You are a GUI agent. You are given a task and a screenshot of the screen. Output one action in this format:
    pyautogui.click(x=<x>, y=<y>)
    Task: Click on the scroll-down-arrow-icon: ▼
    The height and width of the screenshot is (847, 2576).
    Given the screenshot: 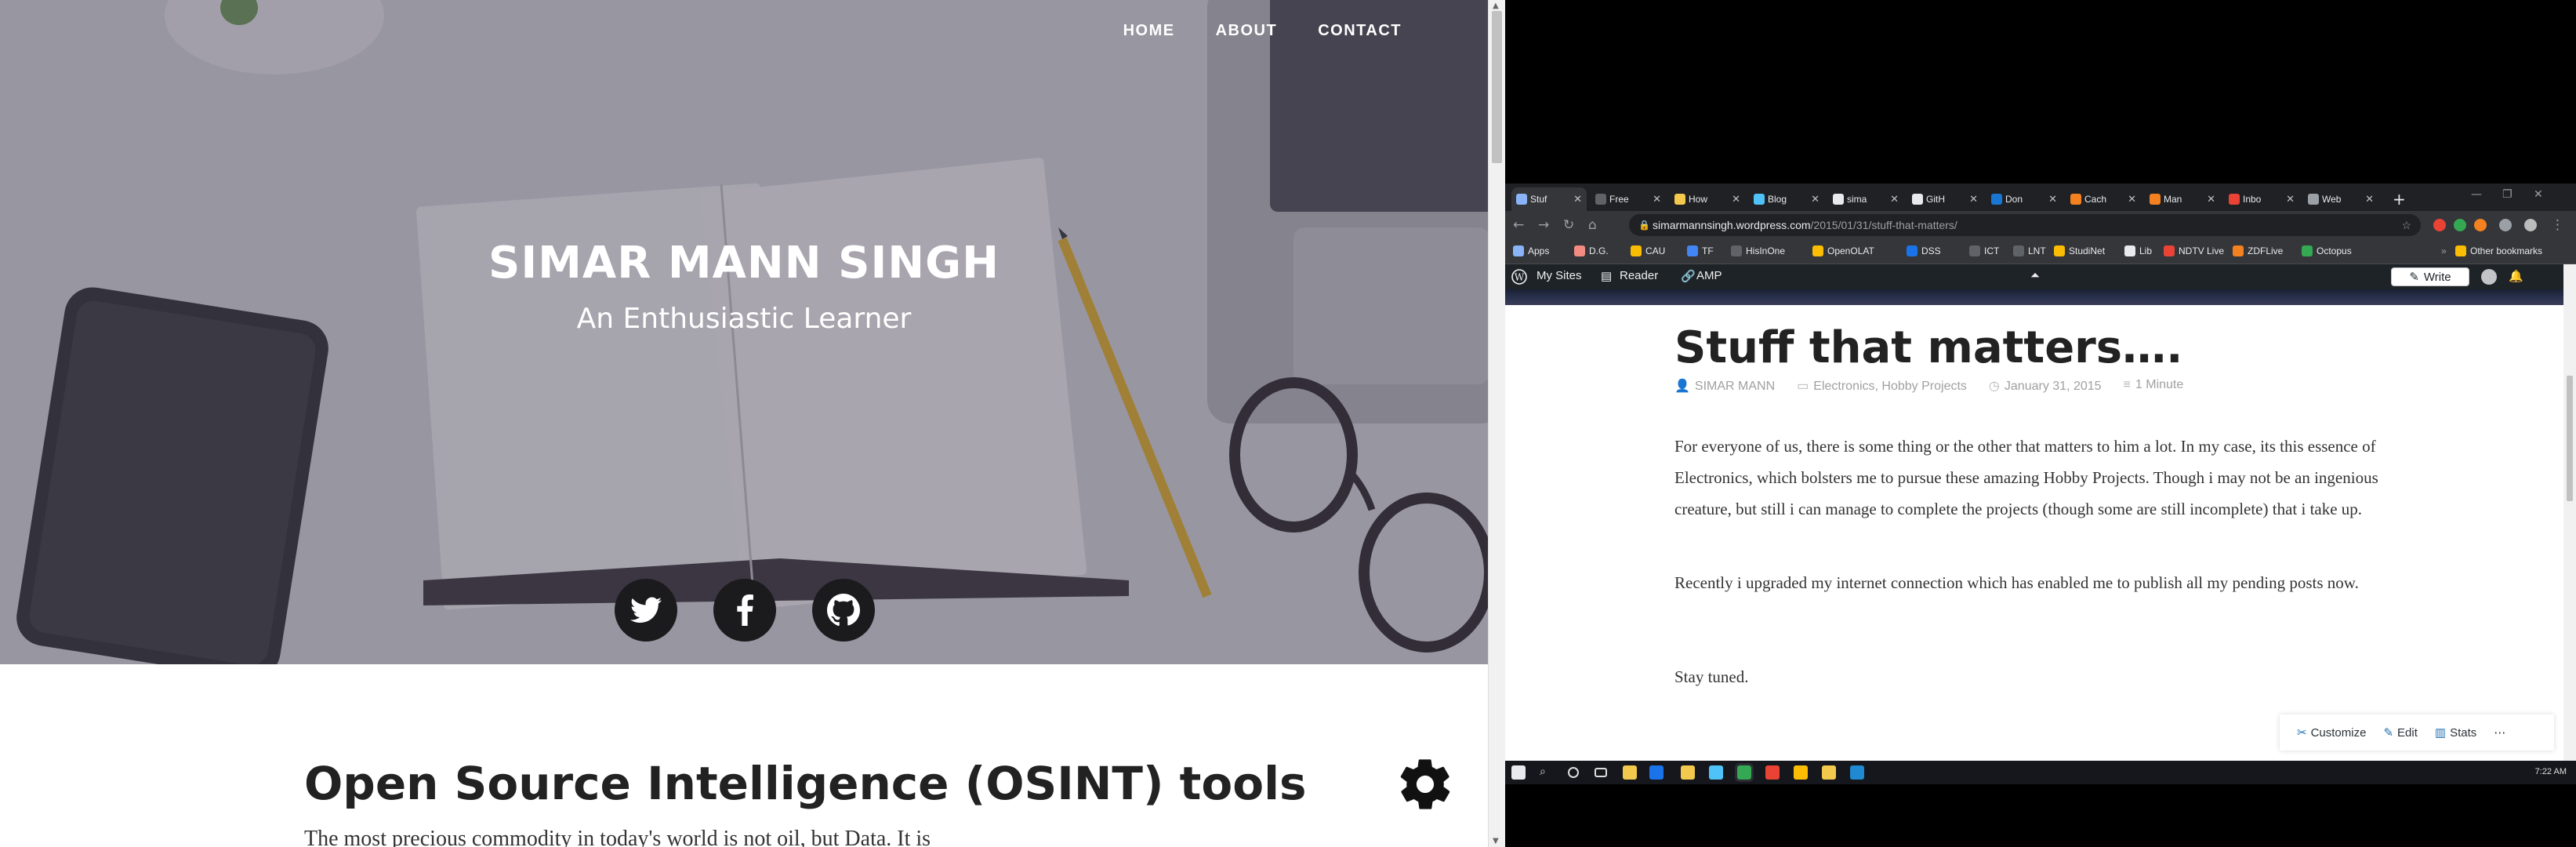 What is the action you would take?
    pyautogui.click(x=1496, y=841)
    